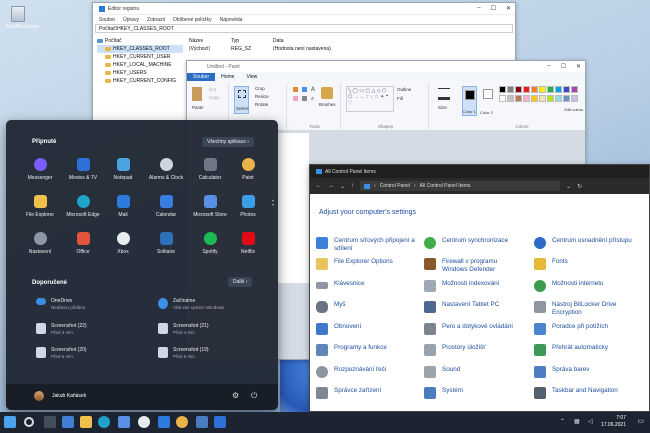 Image resolution: width=650 pixels, height=433 pixels. What do you see at coordinates (235, 395) in the screenshot?
I see `gear-icon: ⚙` at bounding box center [235, 395].